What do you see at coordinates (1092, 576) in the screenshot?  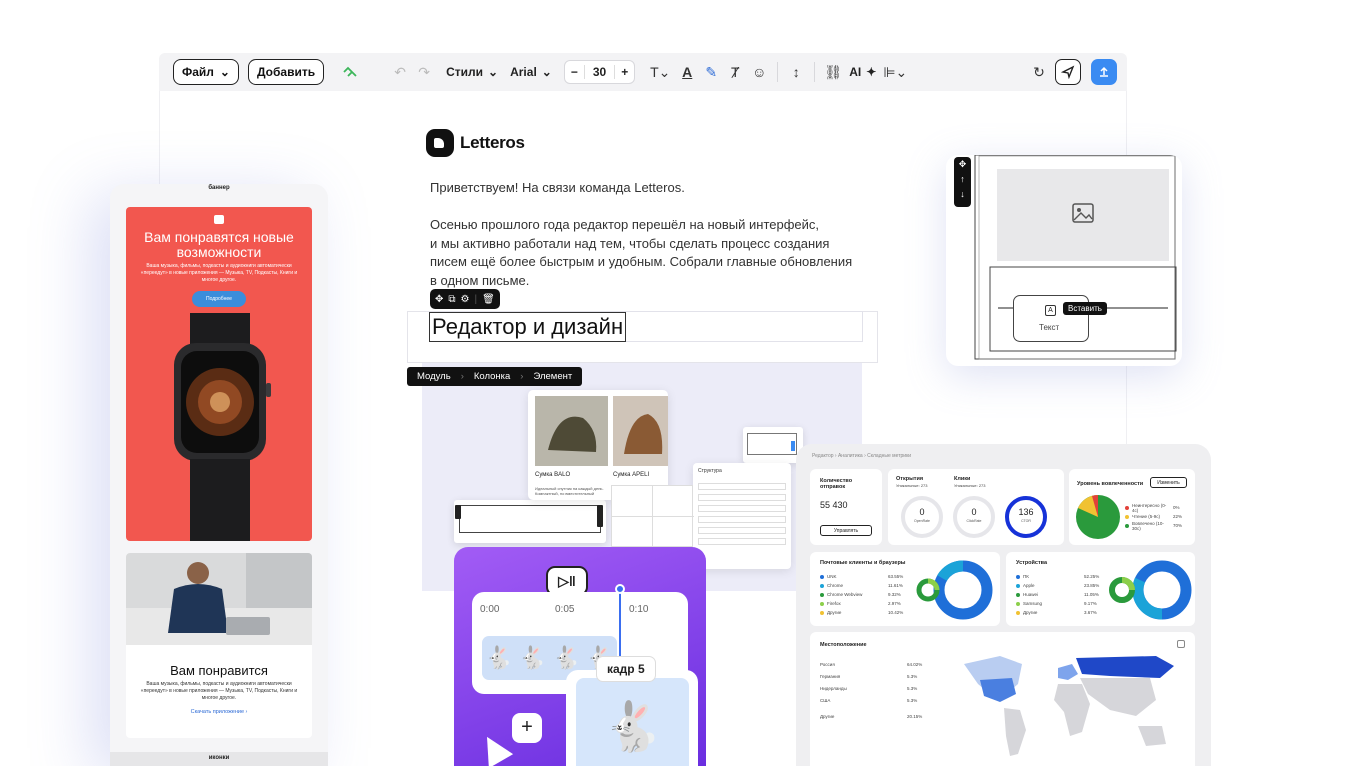 I see `legend-value: 52.25%` at bounding box center [1092, 576].